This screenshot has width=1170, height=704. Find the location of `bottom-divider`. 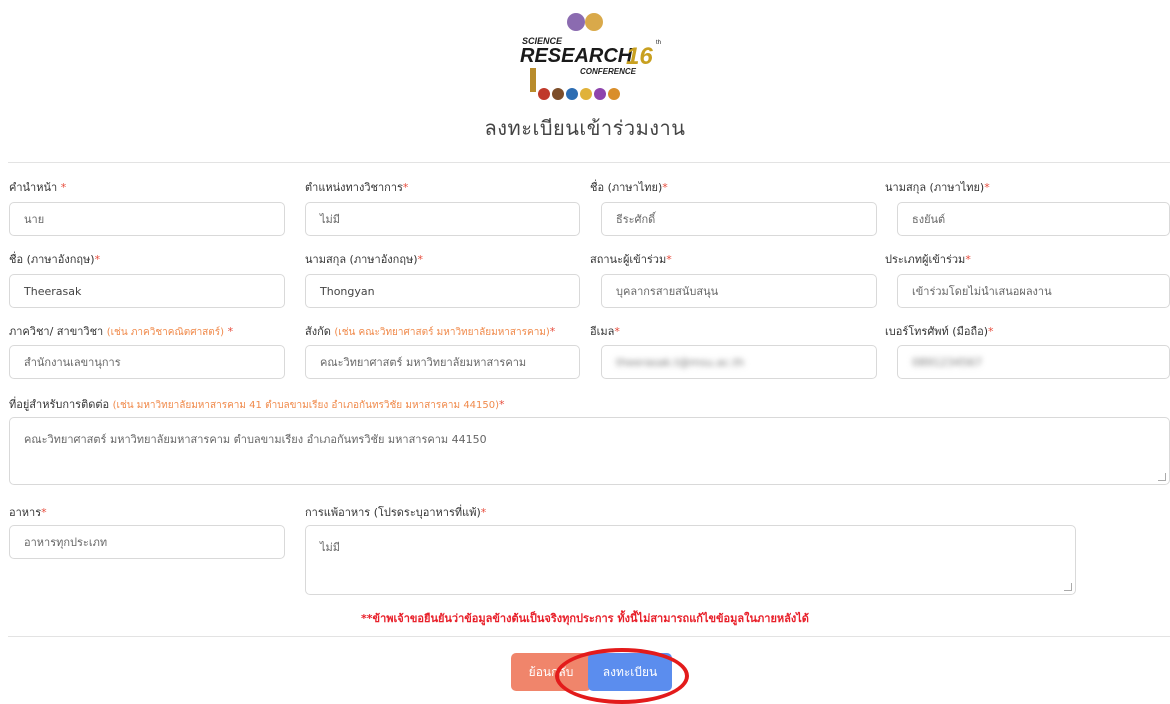

bottom-divider is located at coordinates (589, 636).